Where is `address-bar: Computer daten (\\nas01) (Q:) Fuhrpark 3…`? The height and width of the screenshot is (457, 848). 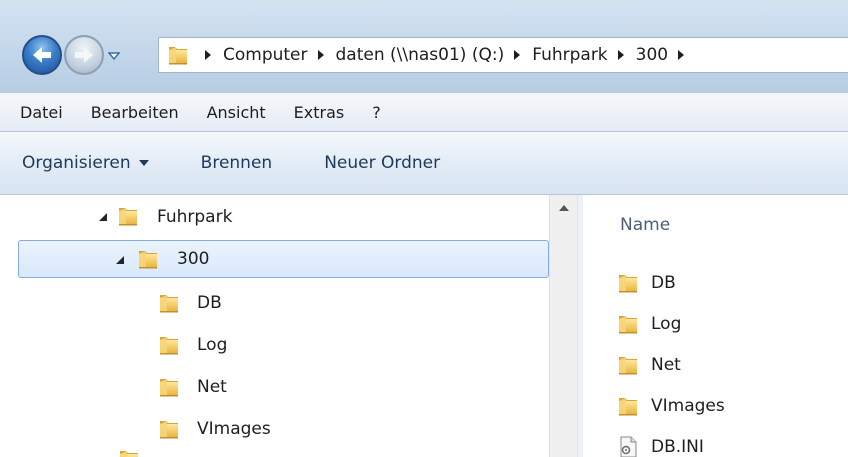 address-bar: Computer daten (\\nas01) (Q:) Fuhrpark 3… is located at coordinates (503, 55).